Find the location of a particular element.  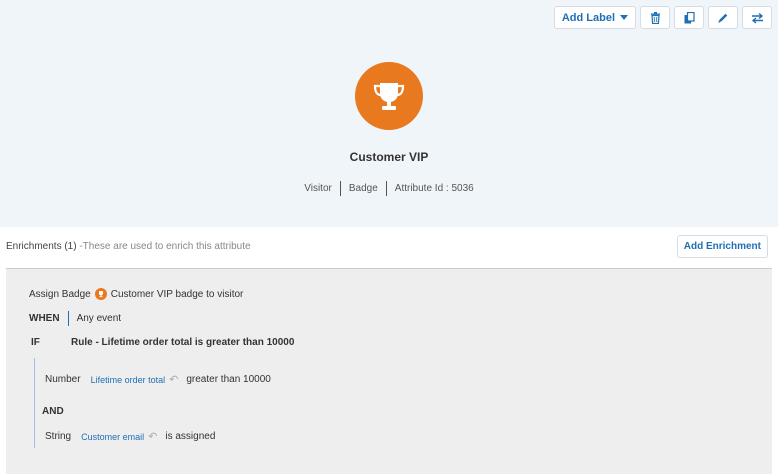

toolbar: Add Label is located at coordinates (662, 17).